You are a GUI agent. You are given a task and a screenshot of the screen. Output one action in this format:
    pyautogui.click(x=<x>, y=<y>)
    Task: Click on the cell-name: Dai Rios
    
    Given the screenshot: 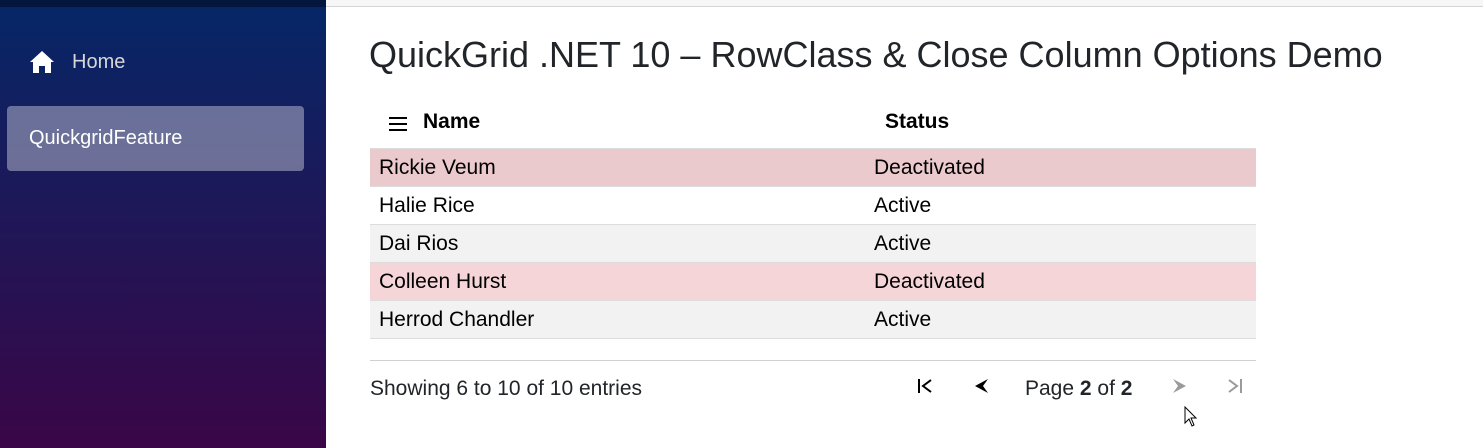 What is the action you would take?
    pyautogui.click(x=419, y=243)
    